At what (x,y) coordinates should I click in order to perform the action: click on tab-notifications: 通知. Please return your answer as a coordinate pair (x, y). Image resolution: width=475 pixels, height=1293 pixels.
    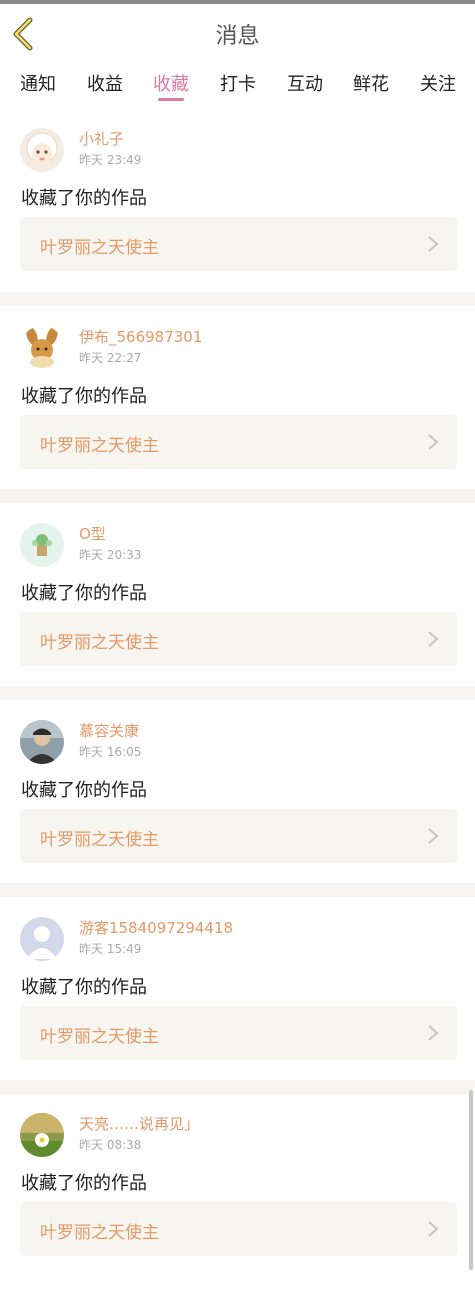
    Looking at the image, I should click on (38, 83).